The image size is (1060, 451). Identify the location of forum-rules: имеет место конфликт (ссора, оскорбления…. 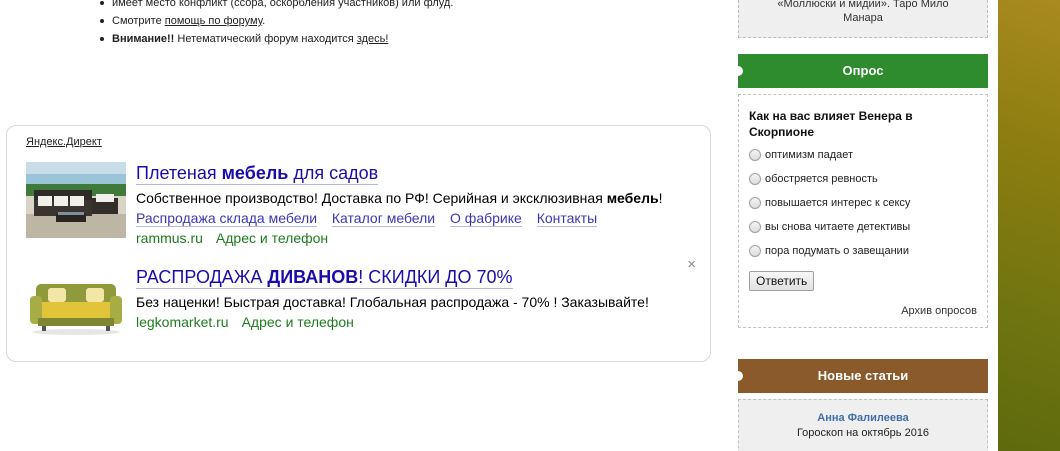
(396, 24).